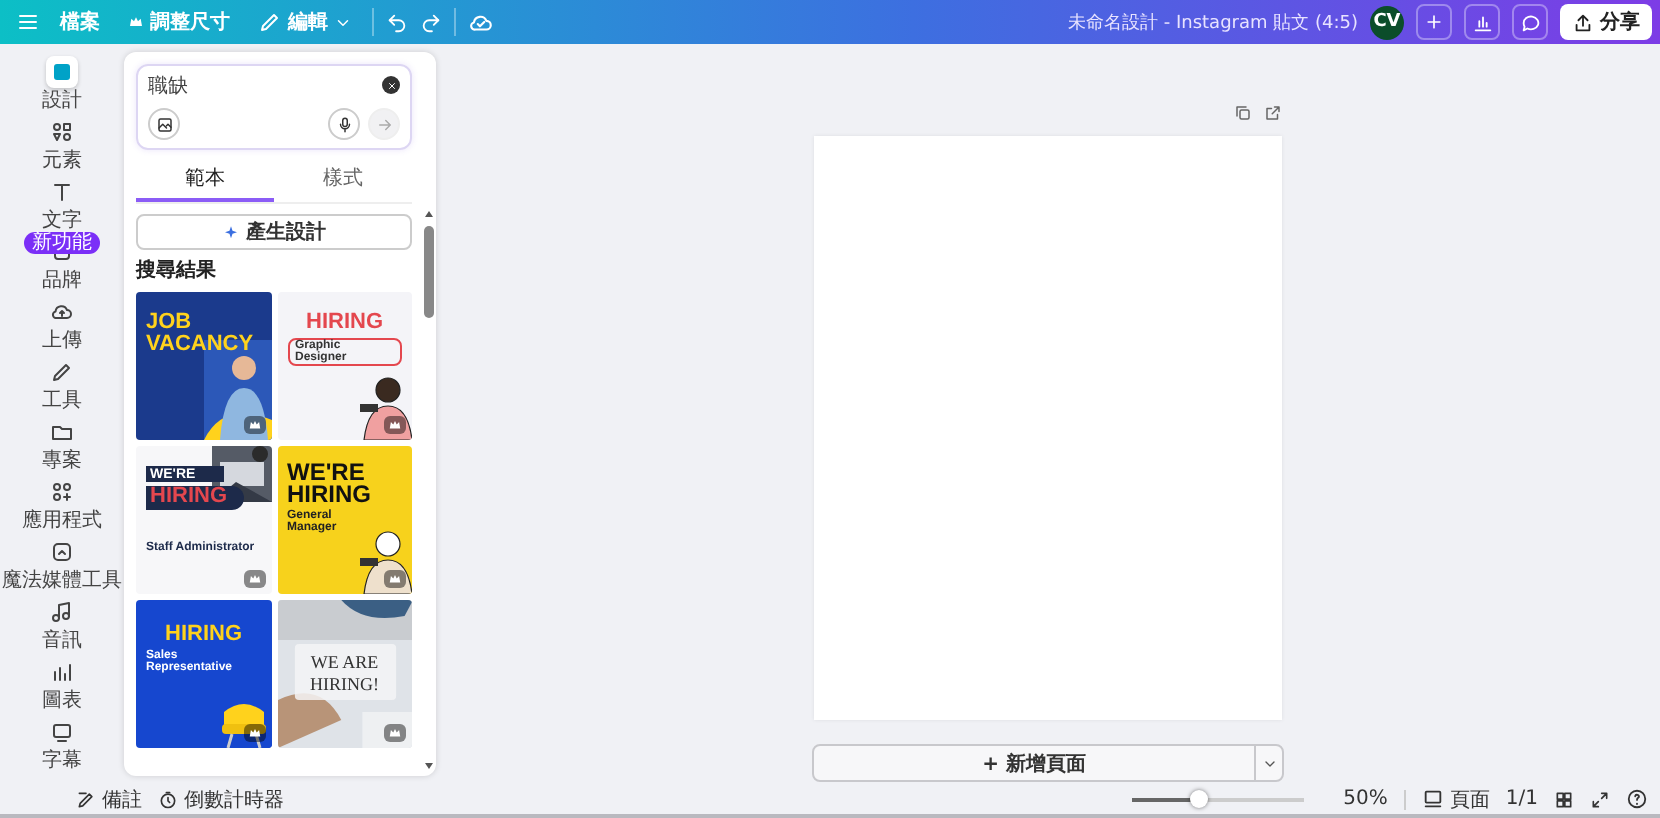  I want to click on redo-icon, so click(431, 22).